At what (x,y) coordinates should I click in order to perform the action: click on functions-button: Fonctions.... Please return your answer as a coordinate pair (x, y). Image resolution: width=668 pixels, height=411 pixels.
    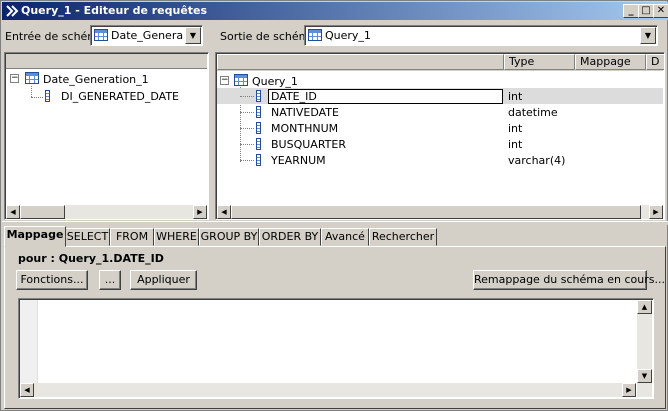
    Looking at the image, I should click on (52, 280).